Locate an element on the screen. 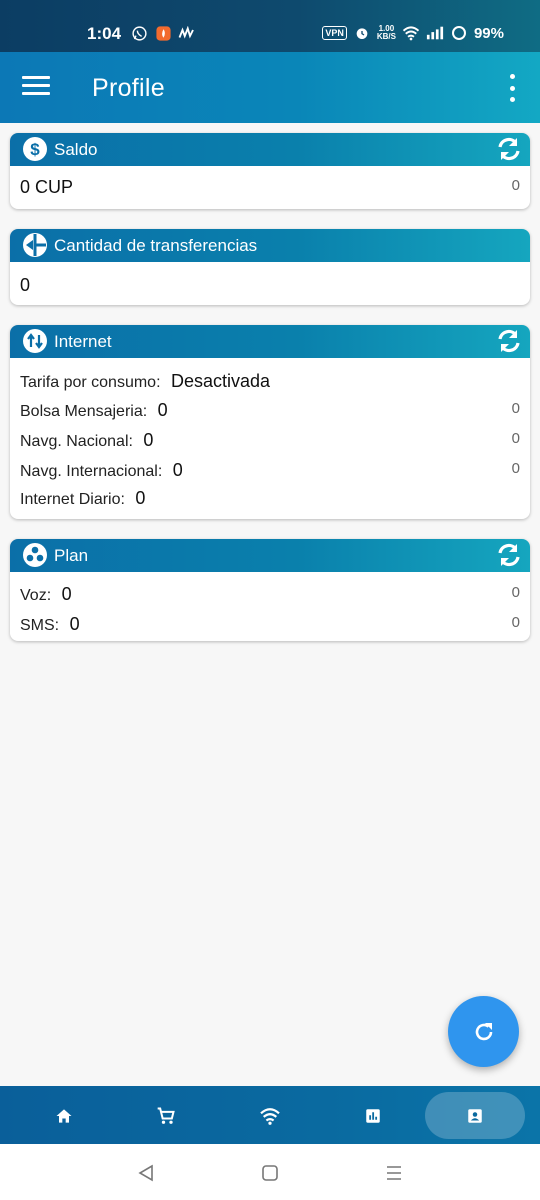  saldo-side-value: 0 is located at coordinates (515, 185).